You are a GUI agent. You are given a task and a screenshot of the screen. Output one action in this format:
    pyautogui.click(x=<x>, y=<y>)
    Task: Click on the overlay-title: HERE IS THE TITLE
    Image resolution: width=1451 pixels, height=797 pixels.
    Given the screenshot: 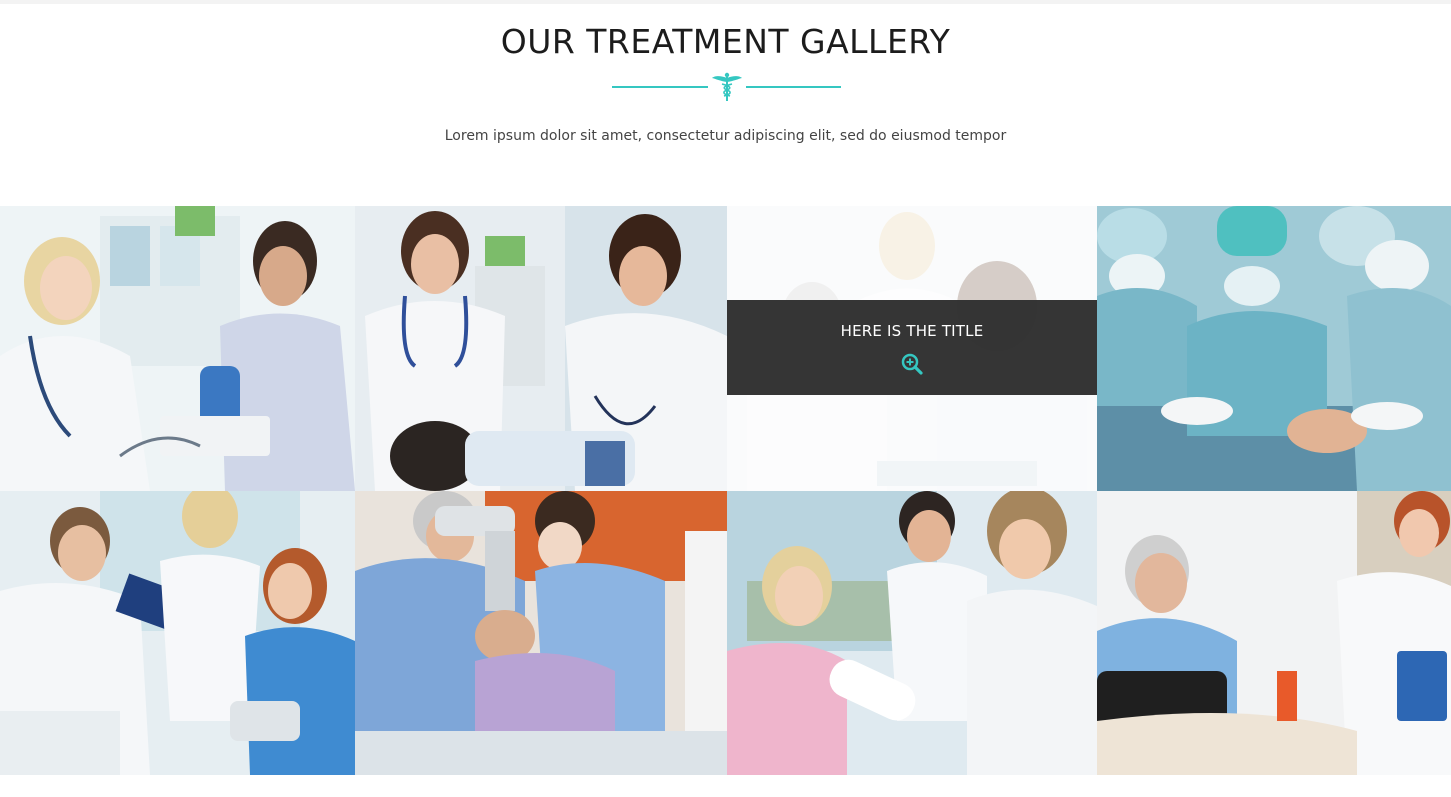 What is the action you would take?
    pyautogui.click(x=912, y=331)
    